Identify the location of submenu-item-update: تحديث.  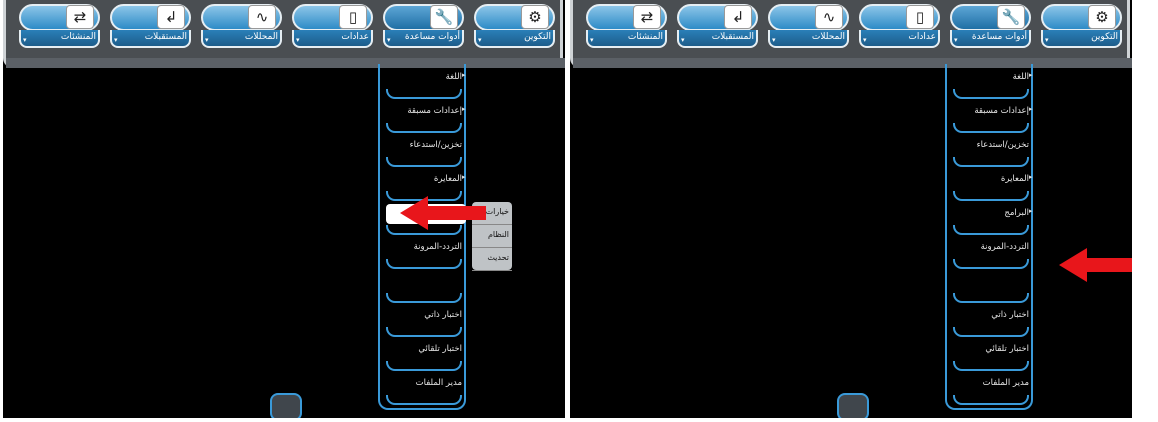
(492, 259).